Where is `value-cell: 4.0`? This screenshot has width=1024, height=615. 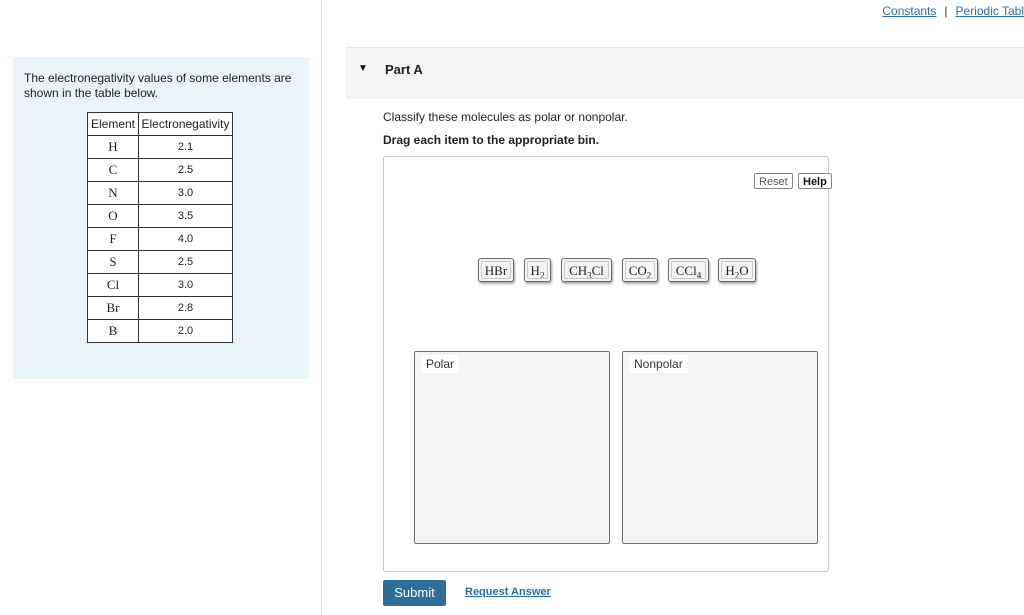 value-cell: 4.0 is located at coordinates (185, 239).